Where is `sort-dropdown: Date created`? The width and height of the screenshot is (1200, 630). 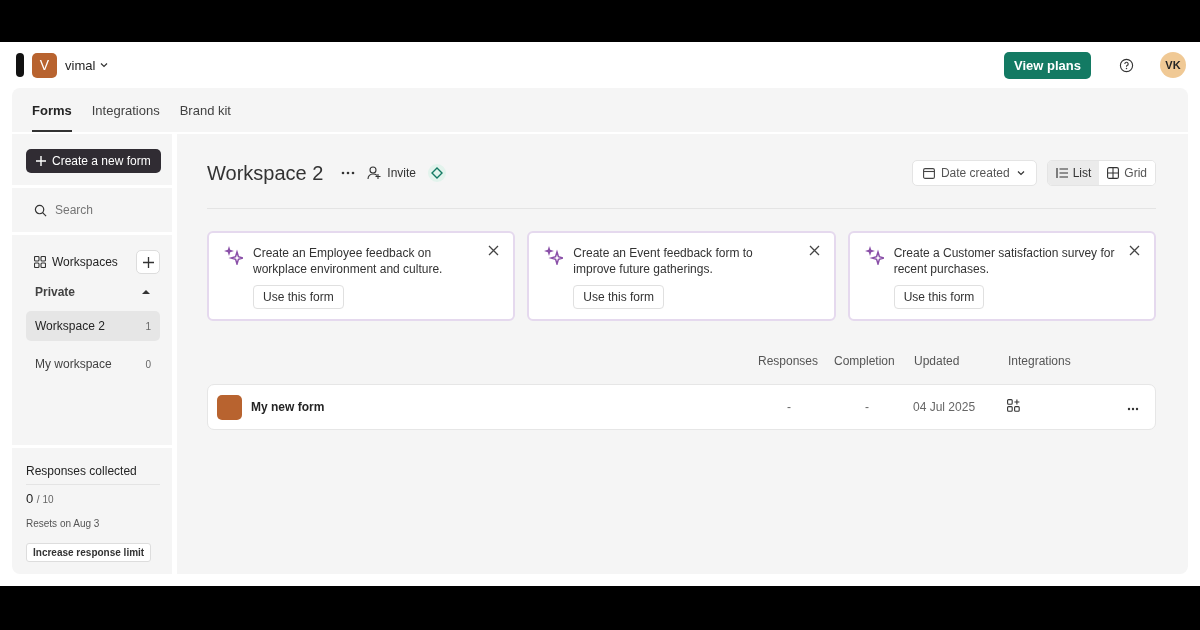
sort-dropdown: Date created is located at coordinates (974, 173).